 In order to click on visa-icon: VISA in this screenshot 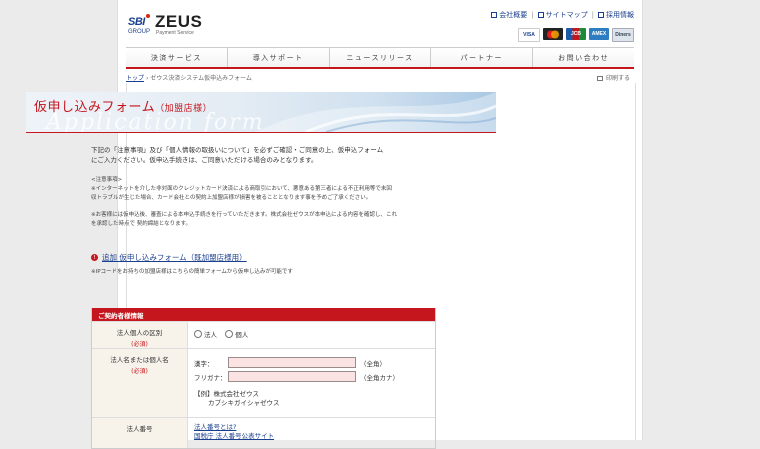, I will do `click(529, 35)`.